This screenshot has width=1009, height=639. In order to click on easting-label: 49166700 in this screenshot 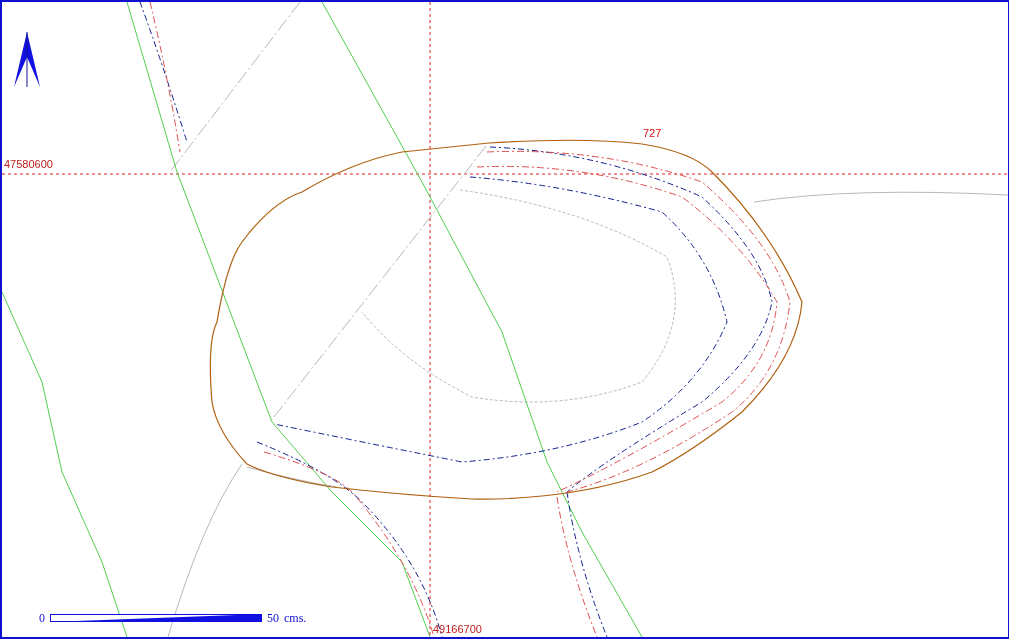, I will do `click(457, 629)`.